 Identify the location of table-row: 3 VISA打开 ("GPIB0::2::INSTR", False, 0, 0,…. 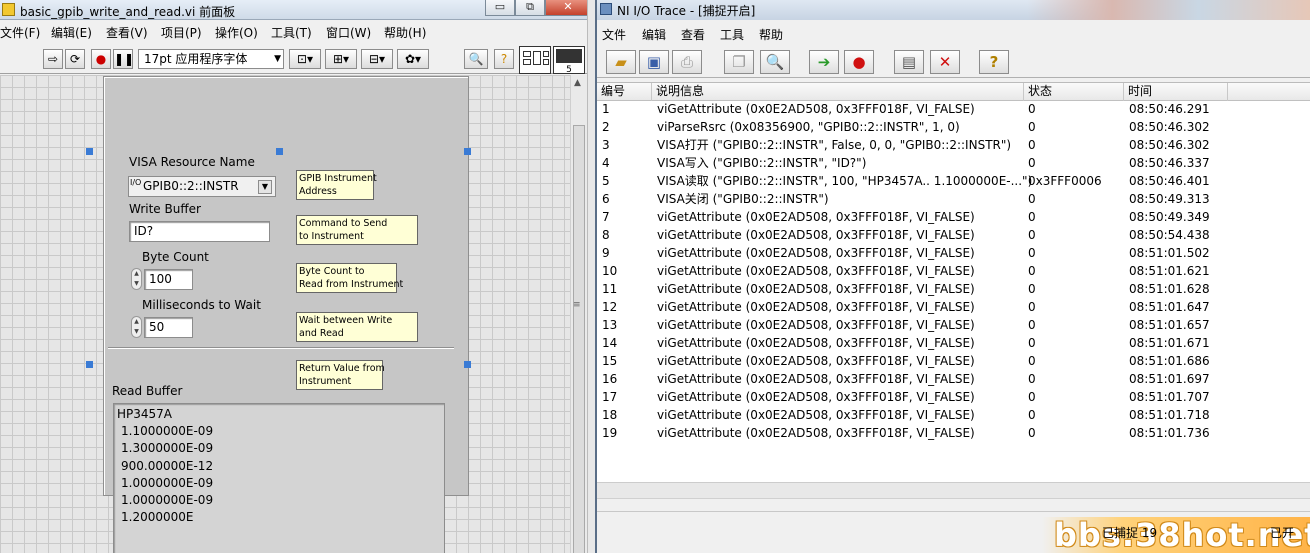
(953, 146).